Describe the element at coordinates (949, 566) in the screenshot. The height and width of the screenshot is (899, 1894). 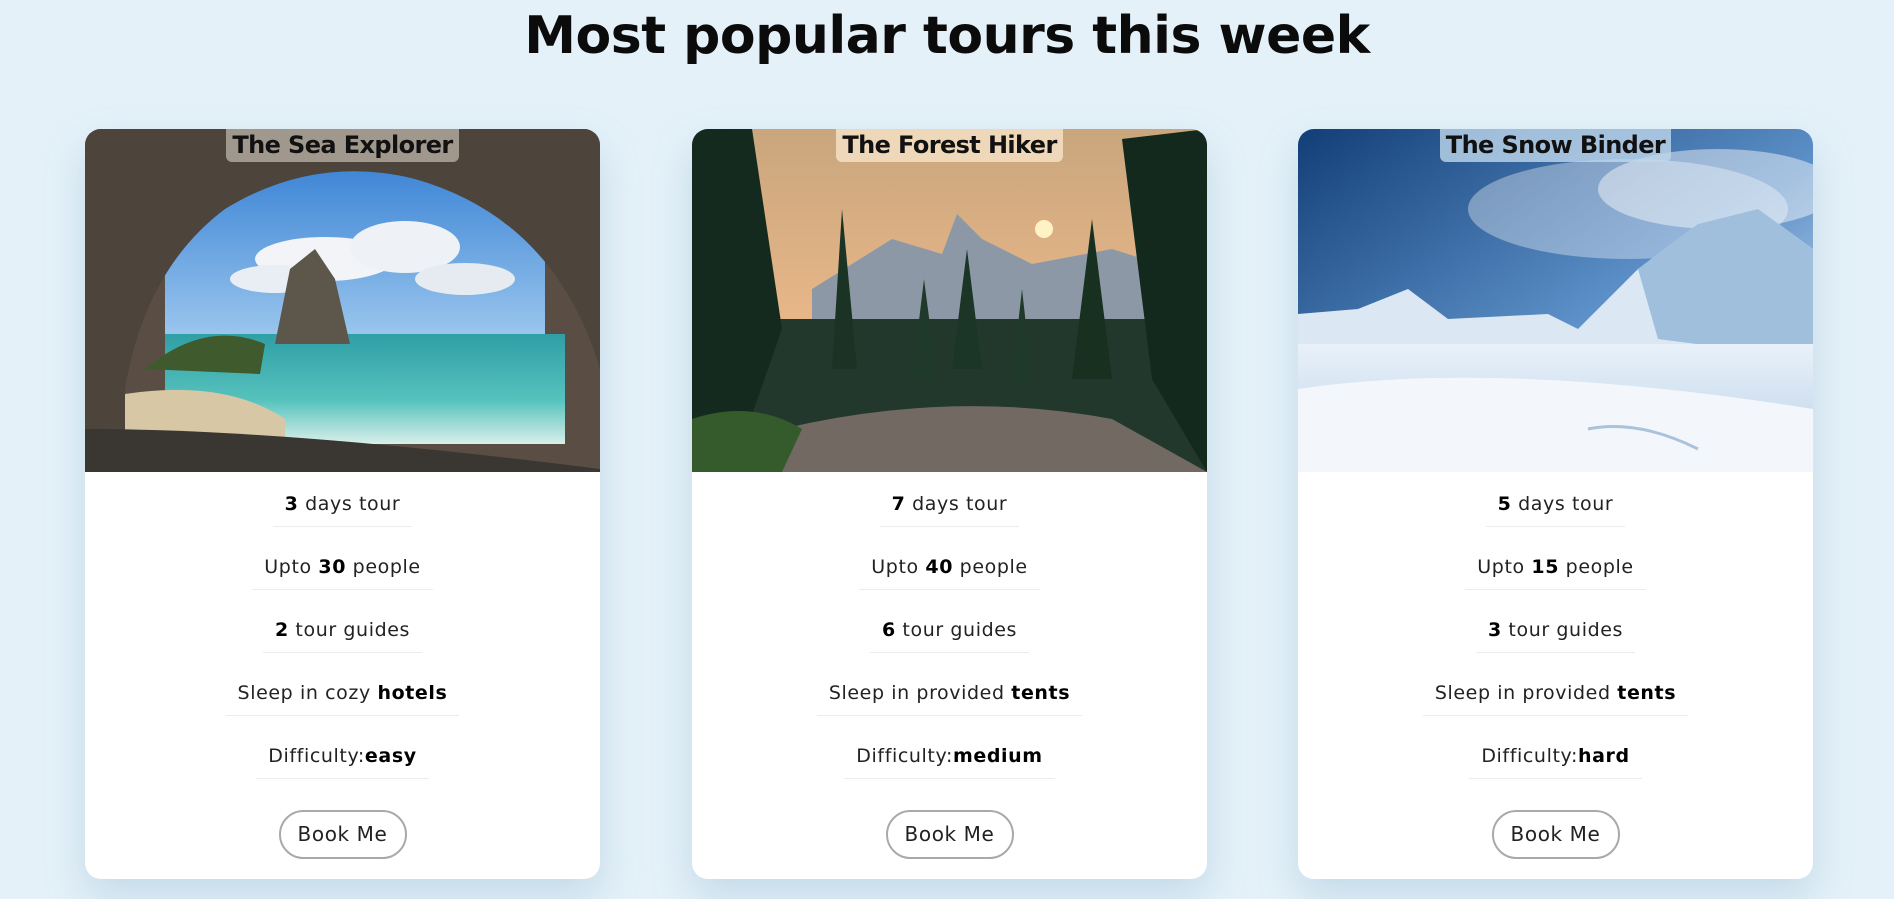
I see `tour-group-size: Upto 40 people` at that location.